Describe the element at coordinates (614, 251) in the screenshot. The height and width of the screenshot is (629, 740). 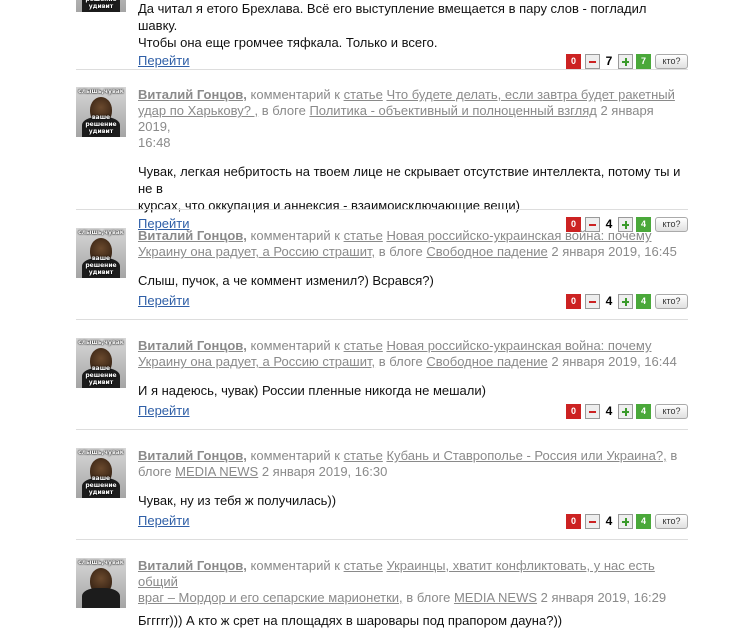
I see `comment-date: 2 января 2019, 16:45` at that location.